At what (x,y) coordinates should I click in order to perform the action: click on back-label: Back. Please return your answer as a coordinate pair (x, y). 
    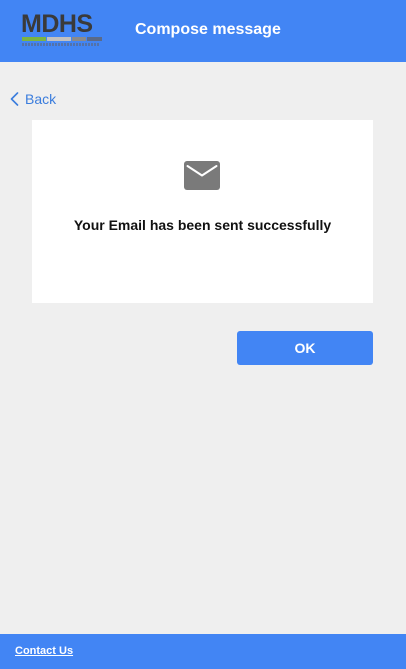
    Looking at the image, I should click on (41, 99).